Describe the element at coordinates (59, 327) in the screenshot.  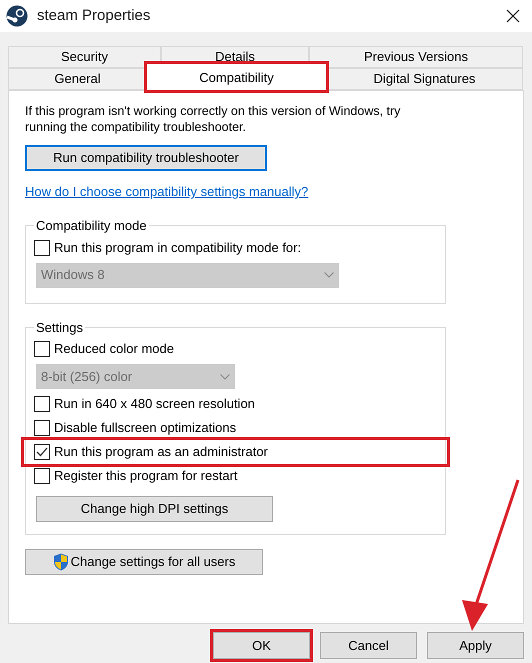
I see `group-title: Settings` at that location.